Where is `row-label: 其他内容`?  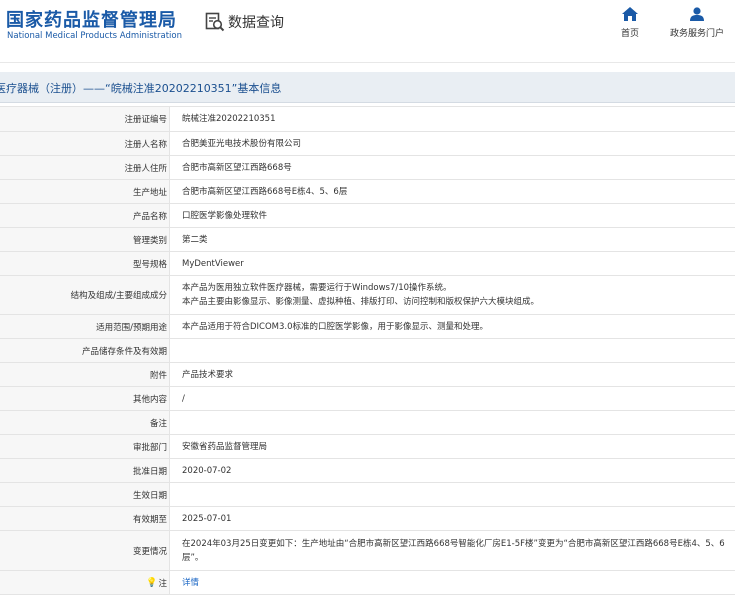 row-label: 其他内容 is located at coordinates (85, 398).